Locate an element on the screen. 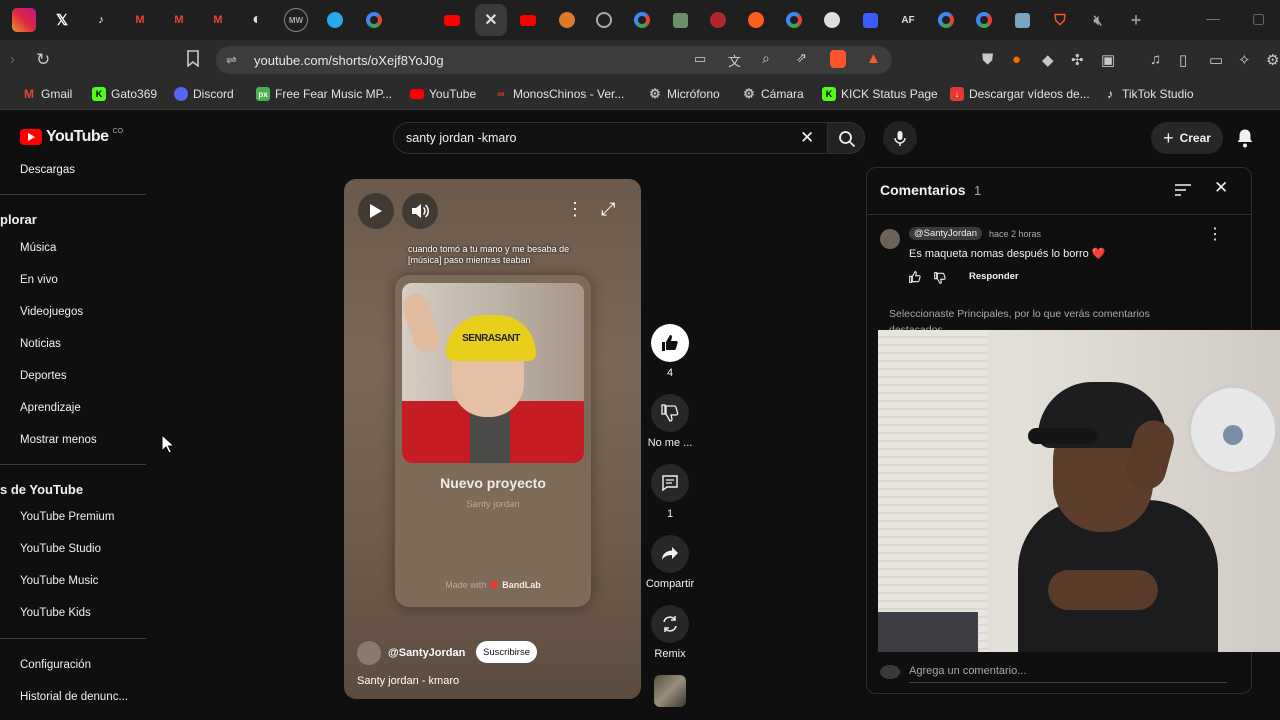 Image resolution: width=1280 pixels, height=720 pixels. extensions-puzzle-icon: ✣ is located at coordinates (1077, 60).